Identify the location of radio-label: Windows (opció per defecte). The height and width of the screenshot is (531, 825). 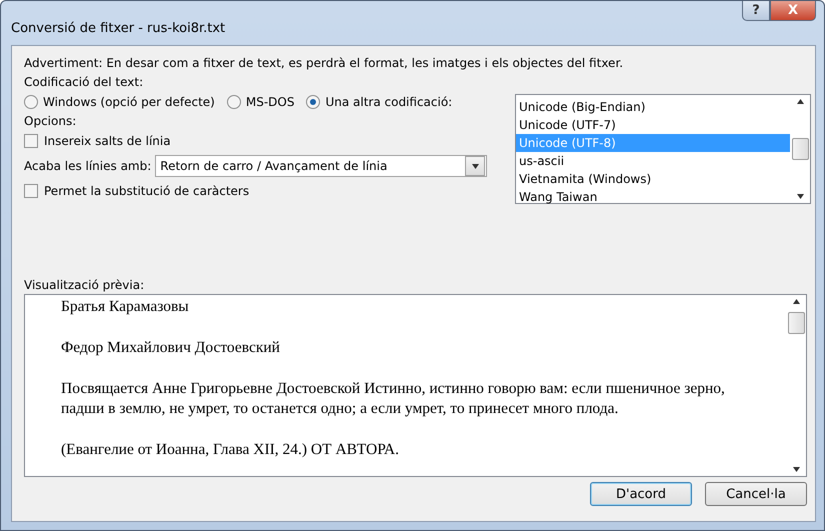
(129, 102).